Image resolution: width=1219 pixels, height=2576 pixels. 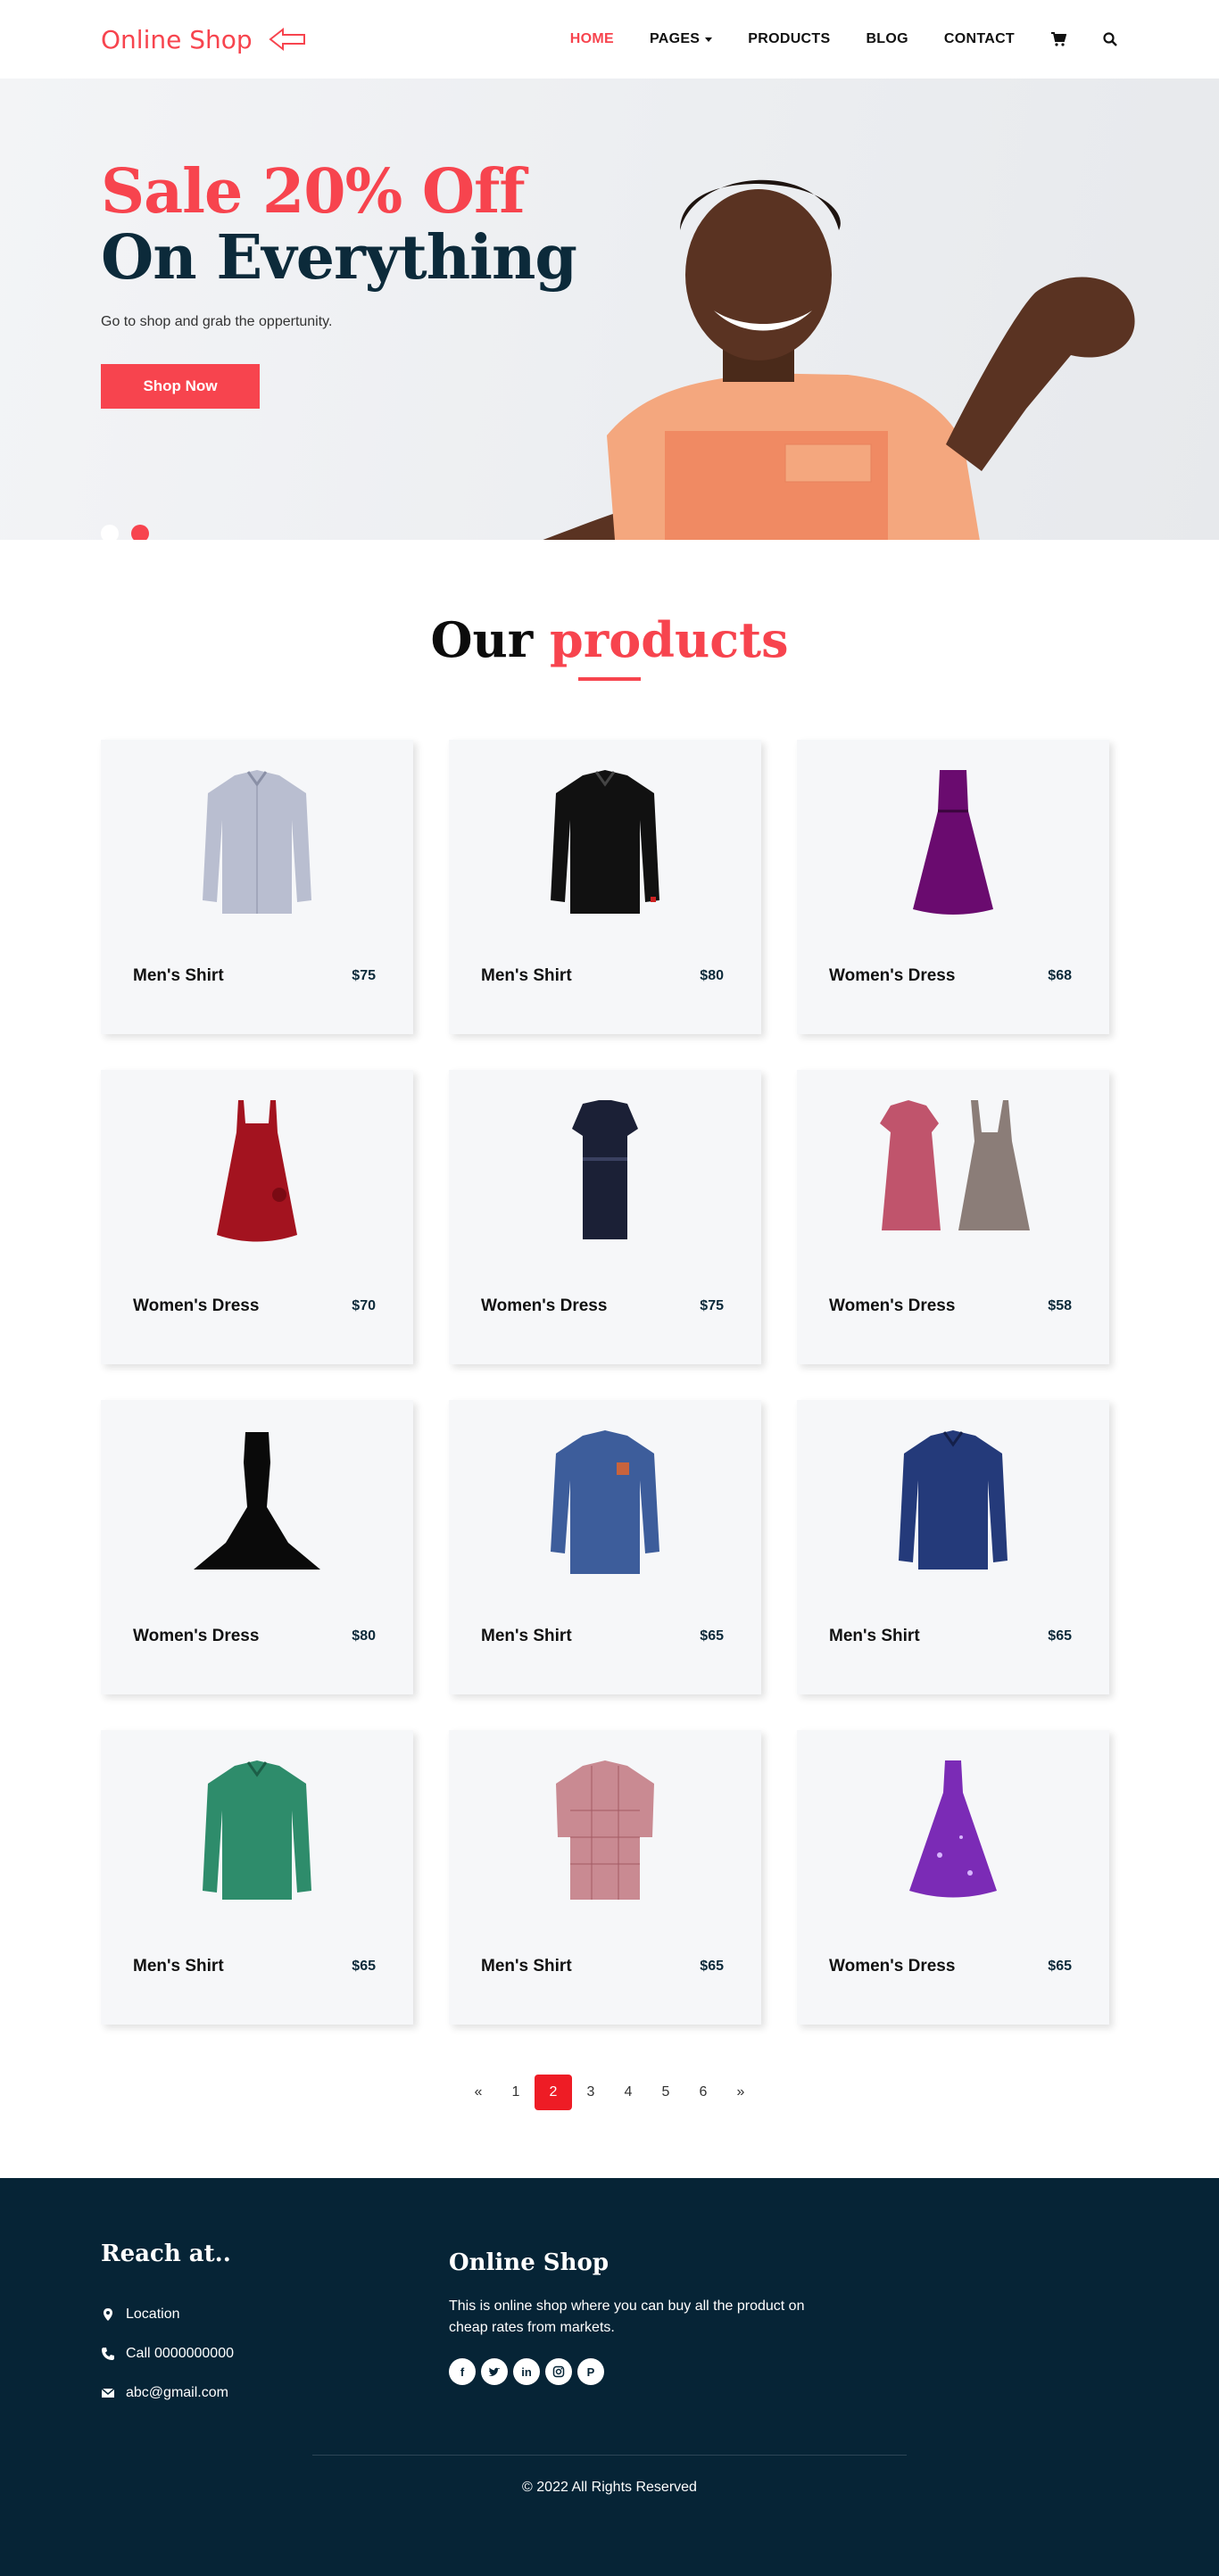 I want to click on cart-icon, so click(x=1058, y=39).